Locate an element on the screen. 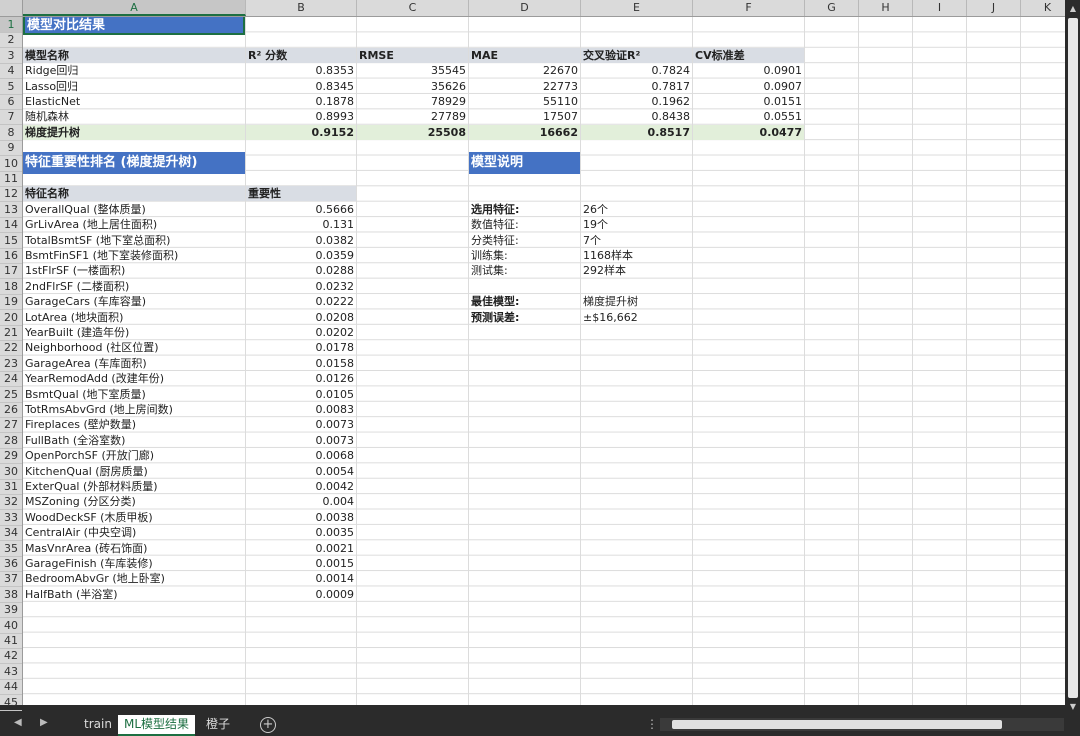  sheet-tab: train is located at coordinates (98, 724).